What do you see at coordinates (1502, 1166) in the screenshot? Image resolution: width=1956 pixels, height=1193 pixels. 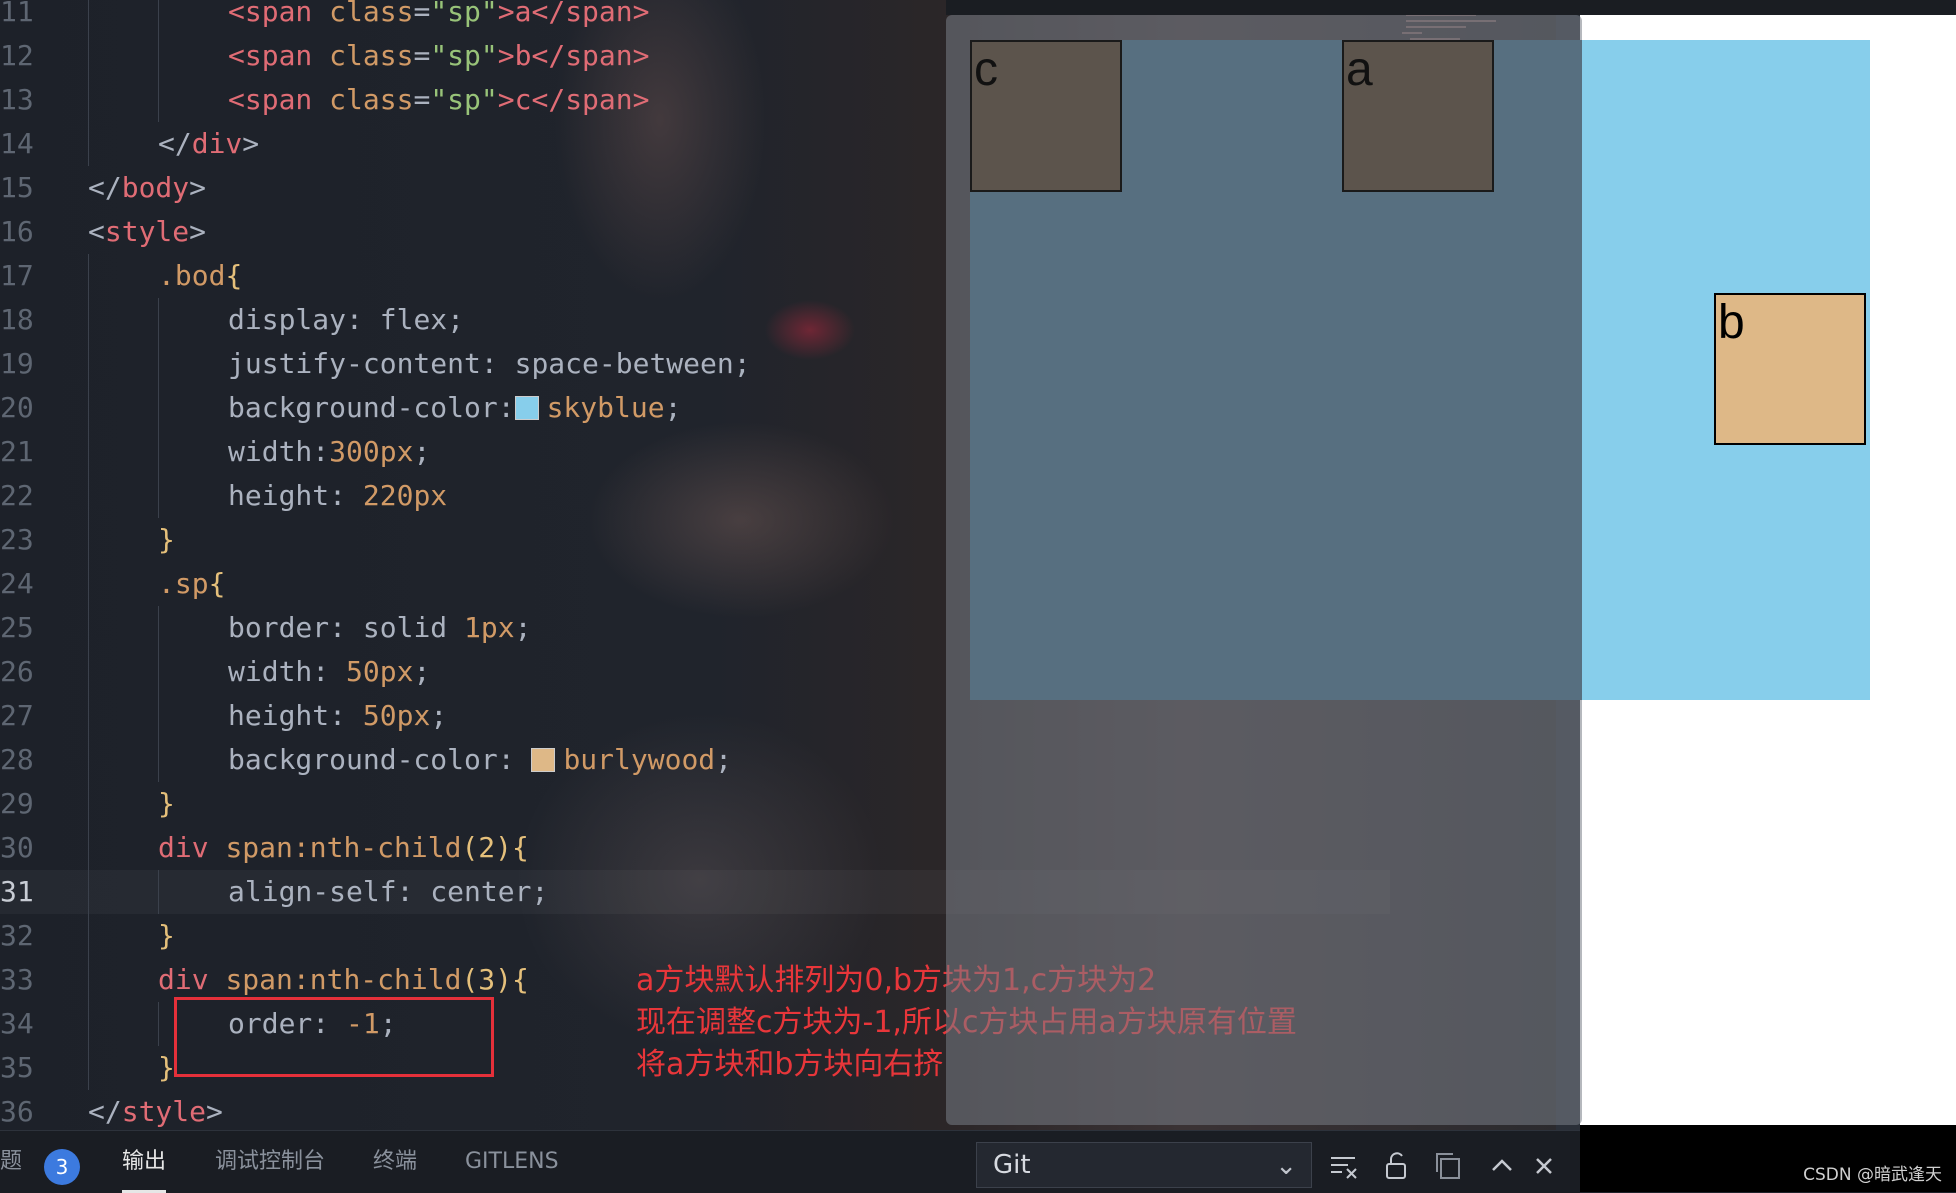 I see `chevron-up-icon` at bounding box center [1502, 1166].